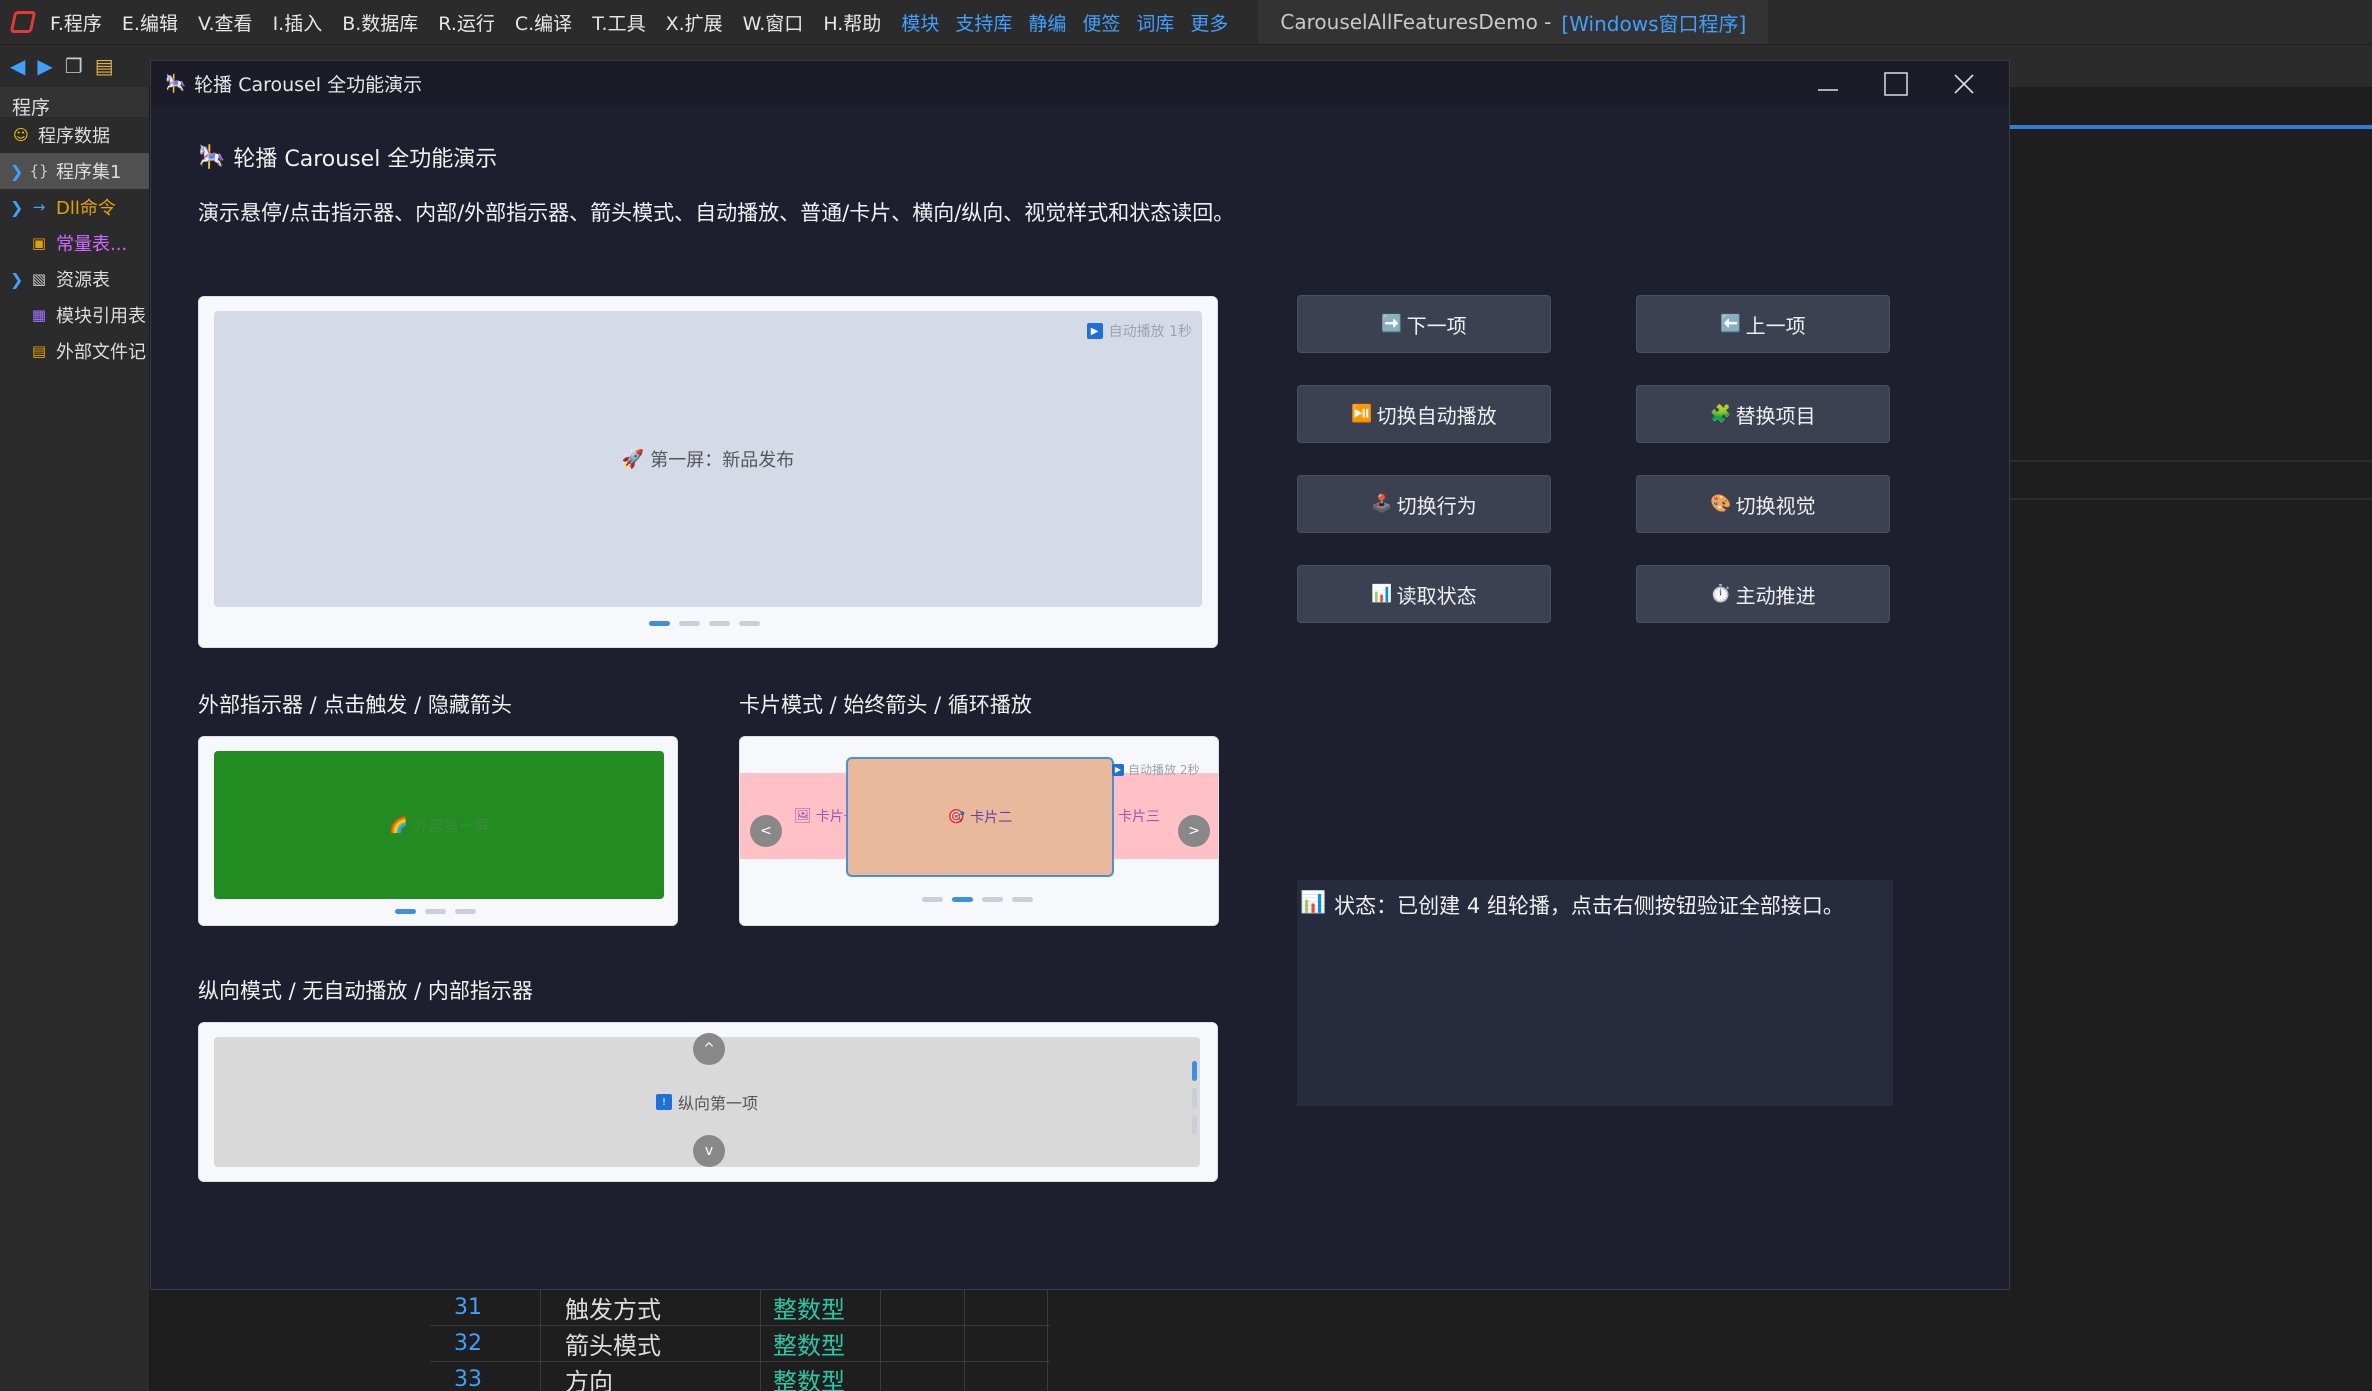  I want to click on button-label: 替换项目, so click(1775, 415).